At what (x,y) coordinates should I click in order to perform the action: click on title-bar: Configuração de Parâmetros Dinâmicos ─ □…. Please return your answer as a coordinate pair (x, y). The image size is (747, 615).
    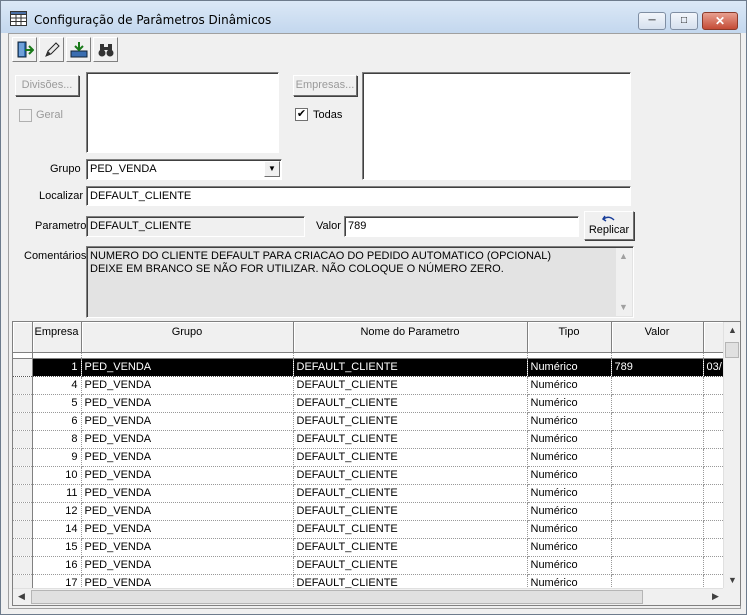
    Looking at the image, I should click on (373, 17).